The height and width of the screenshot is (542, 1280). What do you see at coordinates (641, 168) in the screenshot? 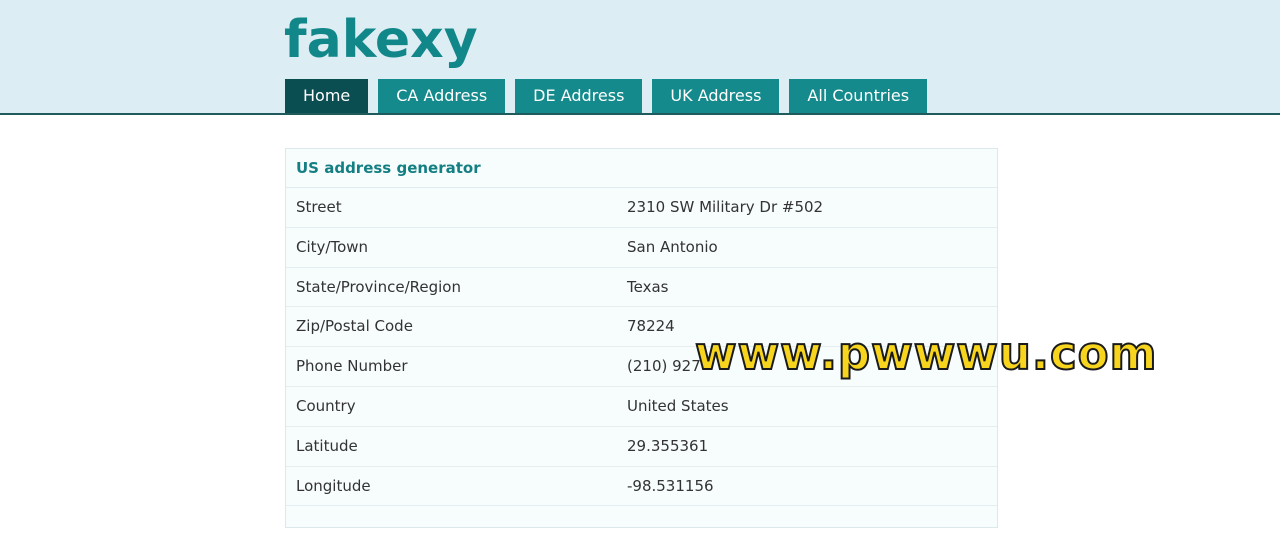
I see `card-title: US address generator` at bounding box center [641, 168].